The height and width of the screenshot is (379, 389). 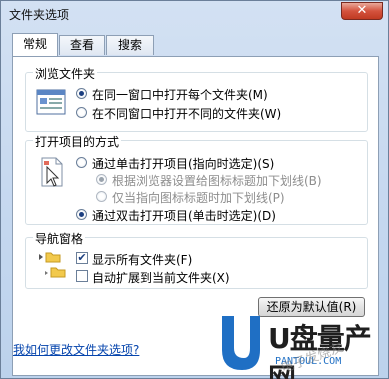 I want to click on title-bar: 文件夹选项 ✕, so click(x=194, y=14).